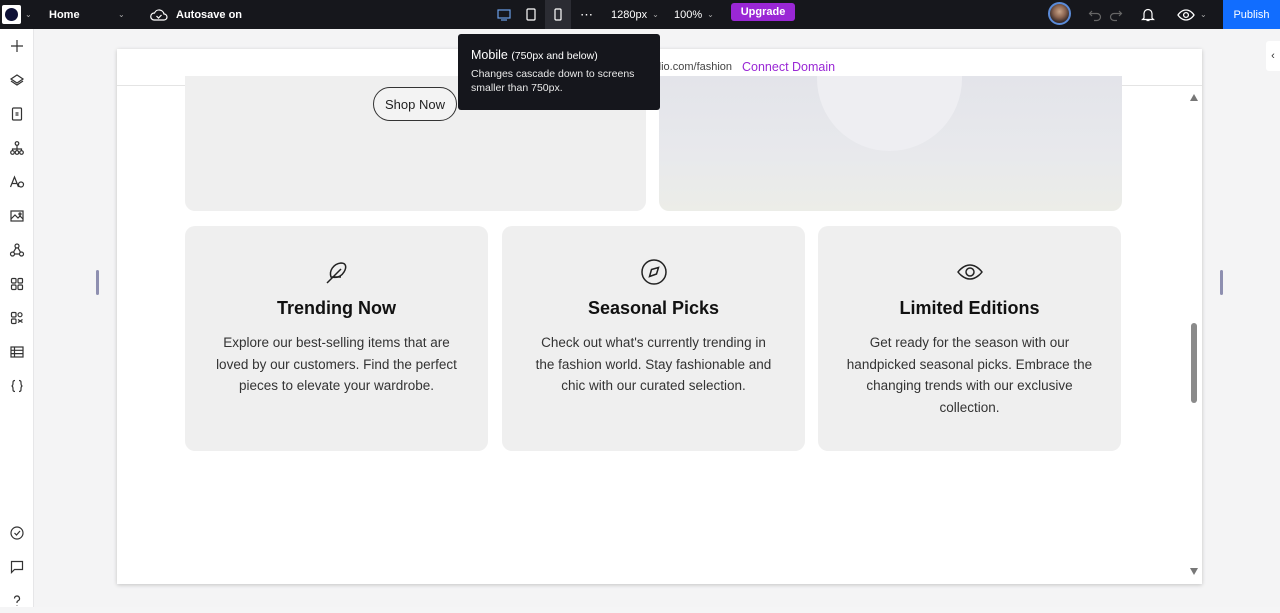 This screenshot has height=613, width=1280. Describe the element at coordinates (969, 308) in the screenshot. I see `card-title: Limited Editions` at that location.